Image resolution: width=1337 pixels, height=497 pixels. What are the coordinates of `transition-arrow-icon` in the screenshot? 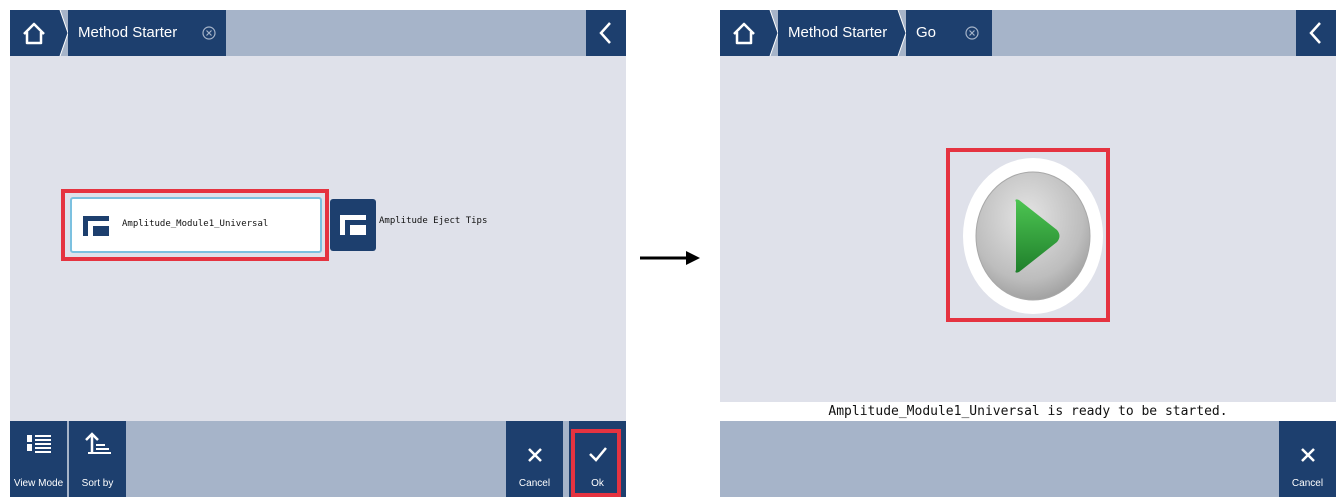 It's located at (670, 258).